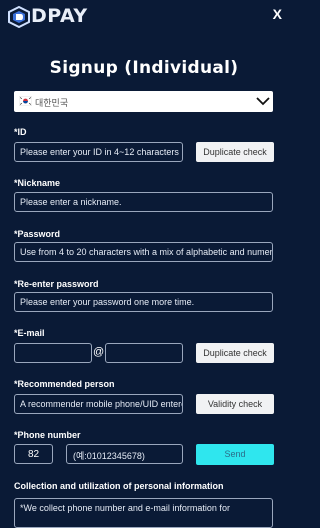 The image size is (320, 528). I want to click on recommender-label: *Recommended person, so click(64, 384).